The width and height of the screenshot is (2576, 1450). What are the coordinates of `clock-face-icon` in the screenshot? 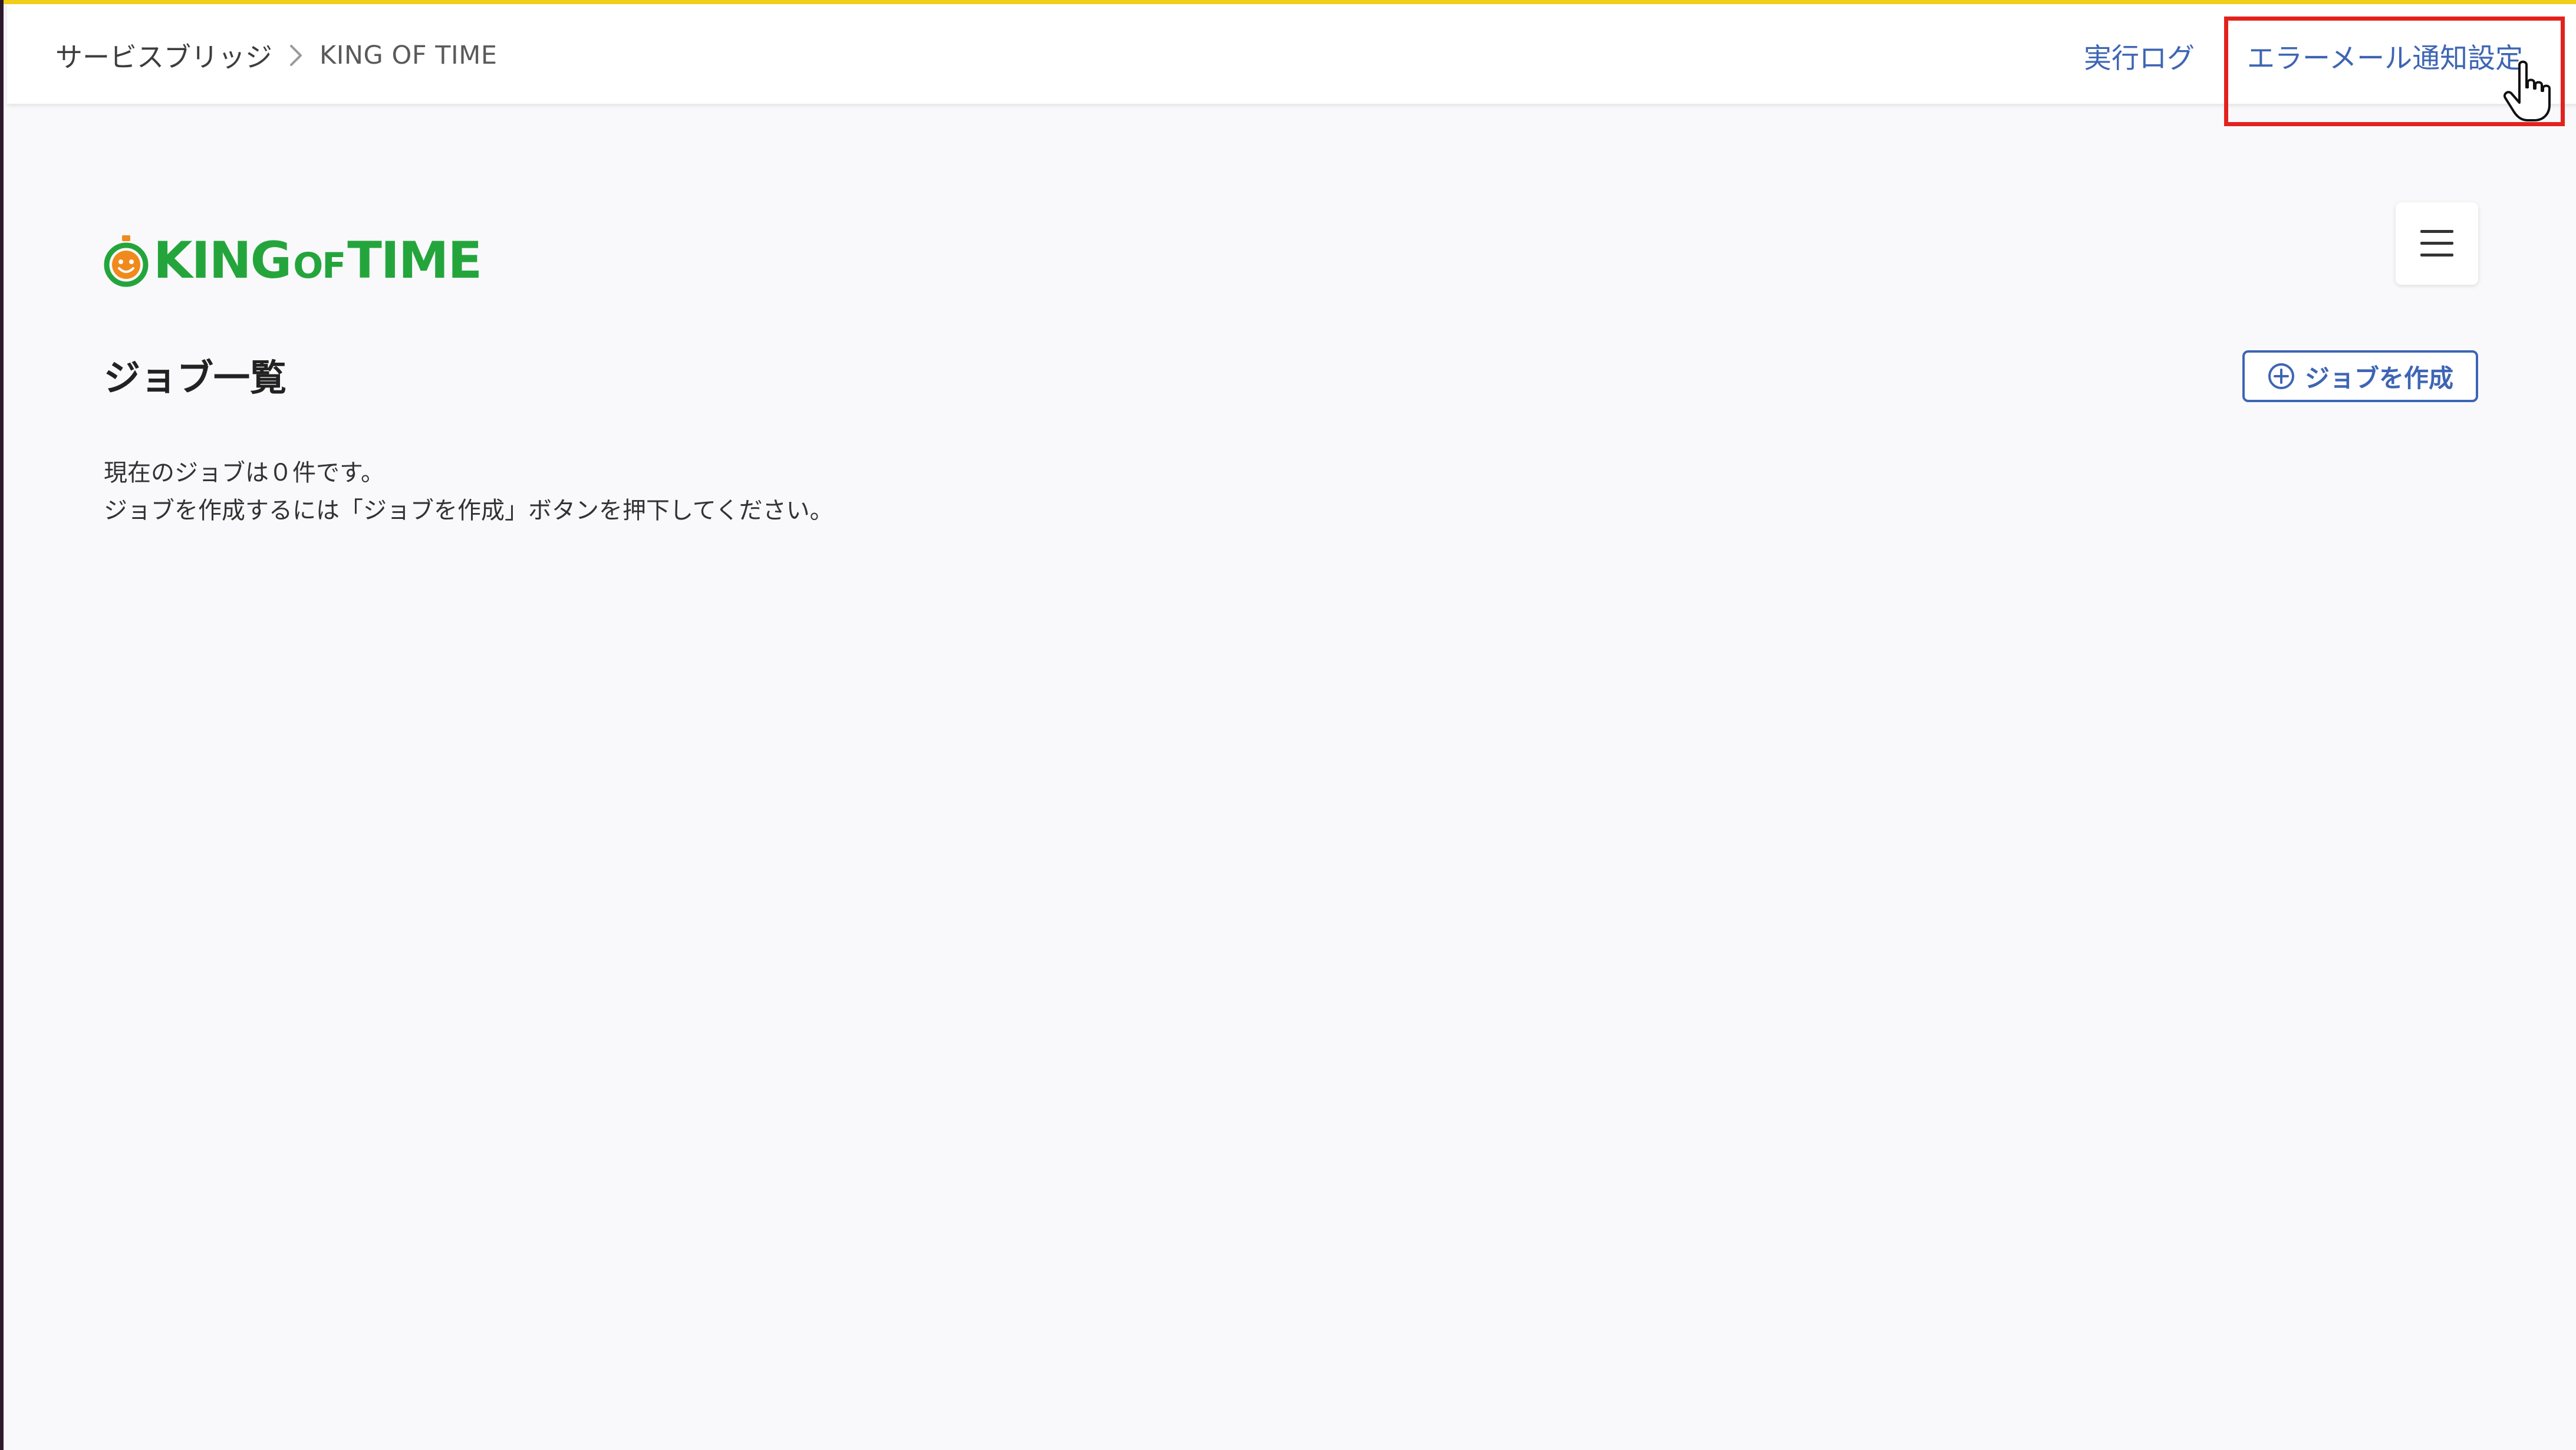 It's located at (126, 261).